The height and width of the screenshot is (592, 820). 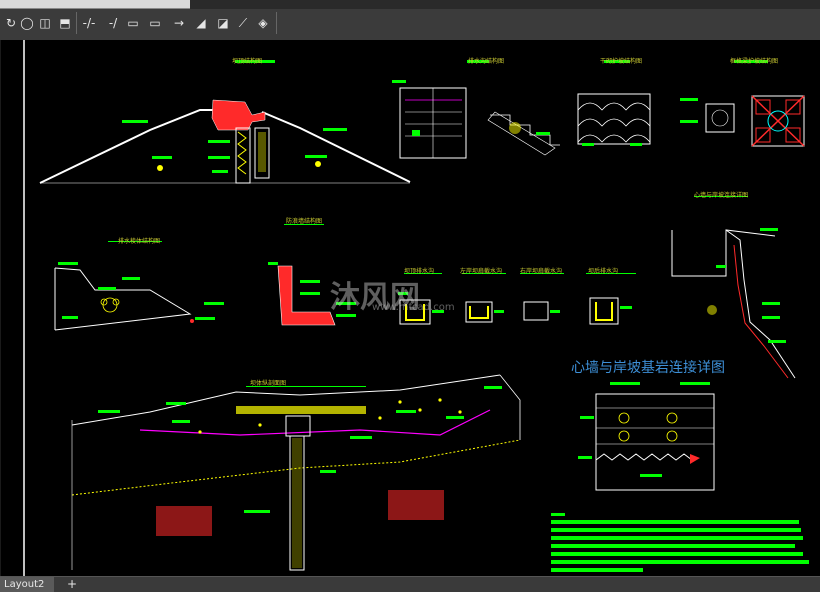 What do you see at coordinates (89, 23) in the screenshot?
I see `orbit-icon: -/-` at bounding box center [89, 23].